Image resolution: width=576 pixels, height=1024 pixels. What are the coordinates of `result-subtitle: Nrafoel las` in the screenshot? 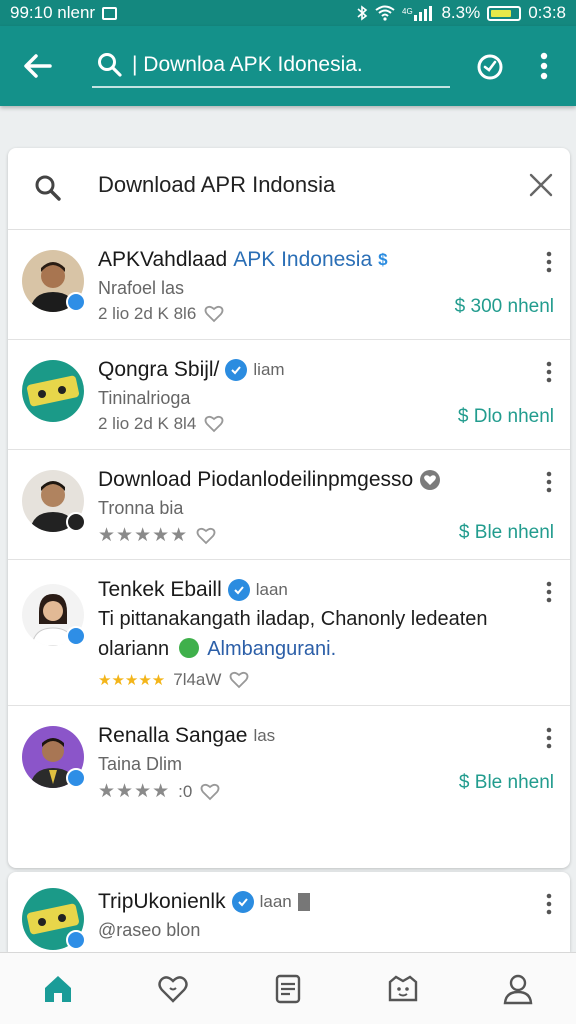 It's located at (141, 288).